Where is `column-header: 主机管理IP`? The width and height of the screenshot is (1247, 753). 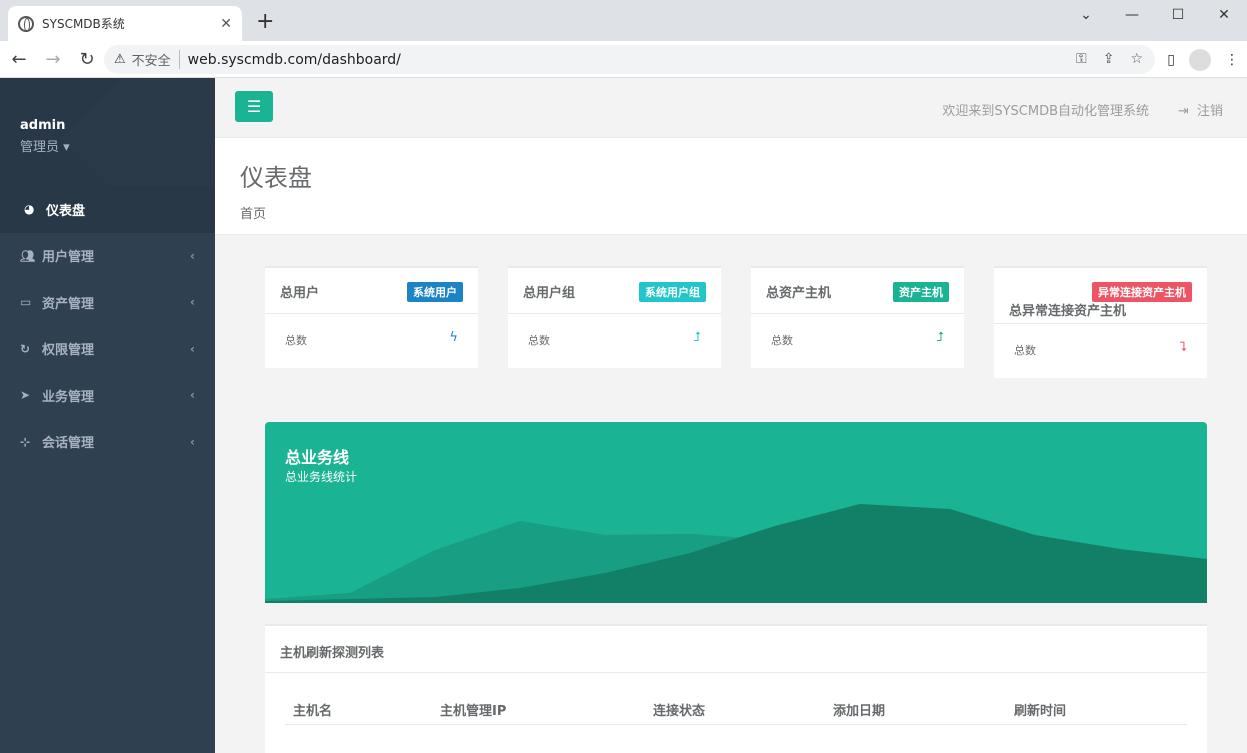
column-header: 主机管理IP is located at coordinates (473, 709).